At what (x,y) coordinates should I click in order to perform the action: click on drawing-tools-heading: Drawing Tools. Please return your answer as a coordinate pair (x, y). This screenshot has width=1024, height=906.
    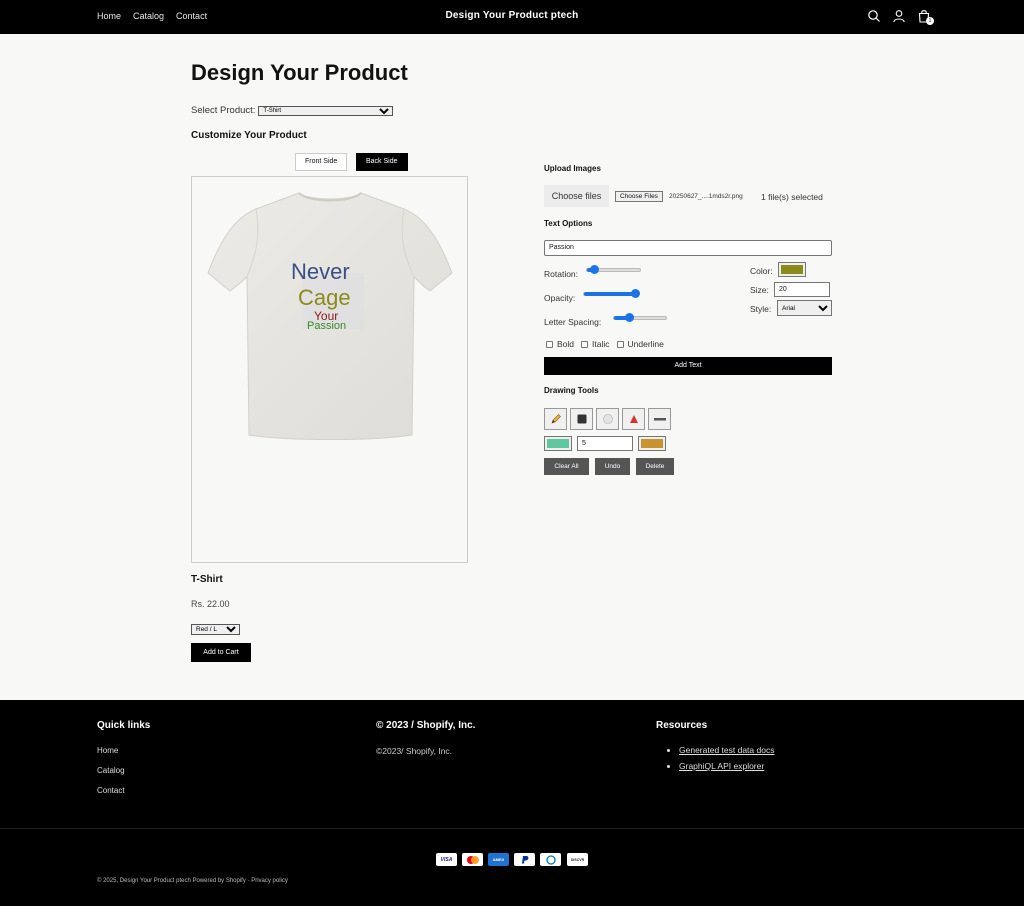
    Looking at the image, I should click on (571, 390).